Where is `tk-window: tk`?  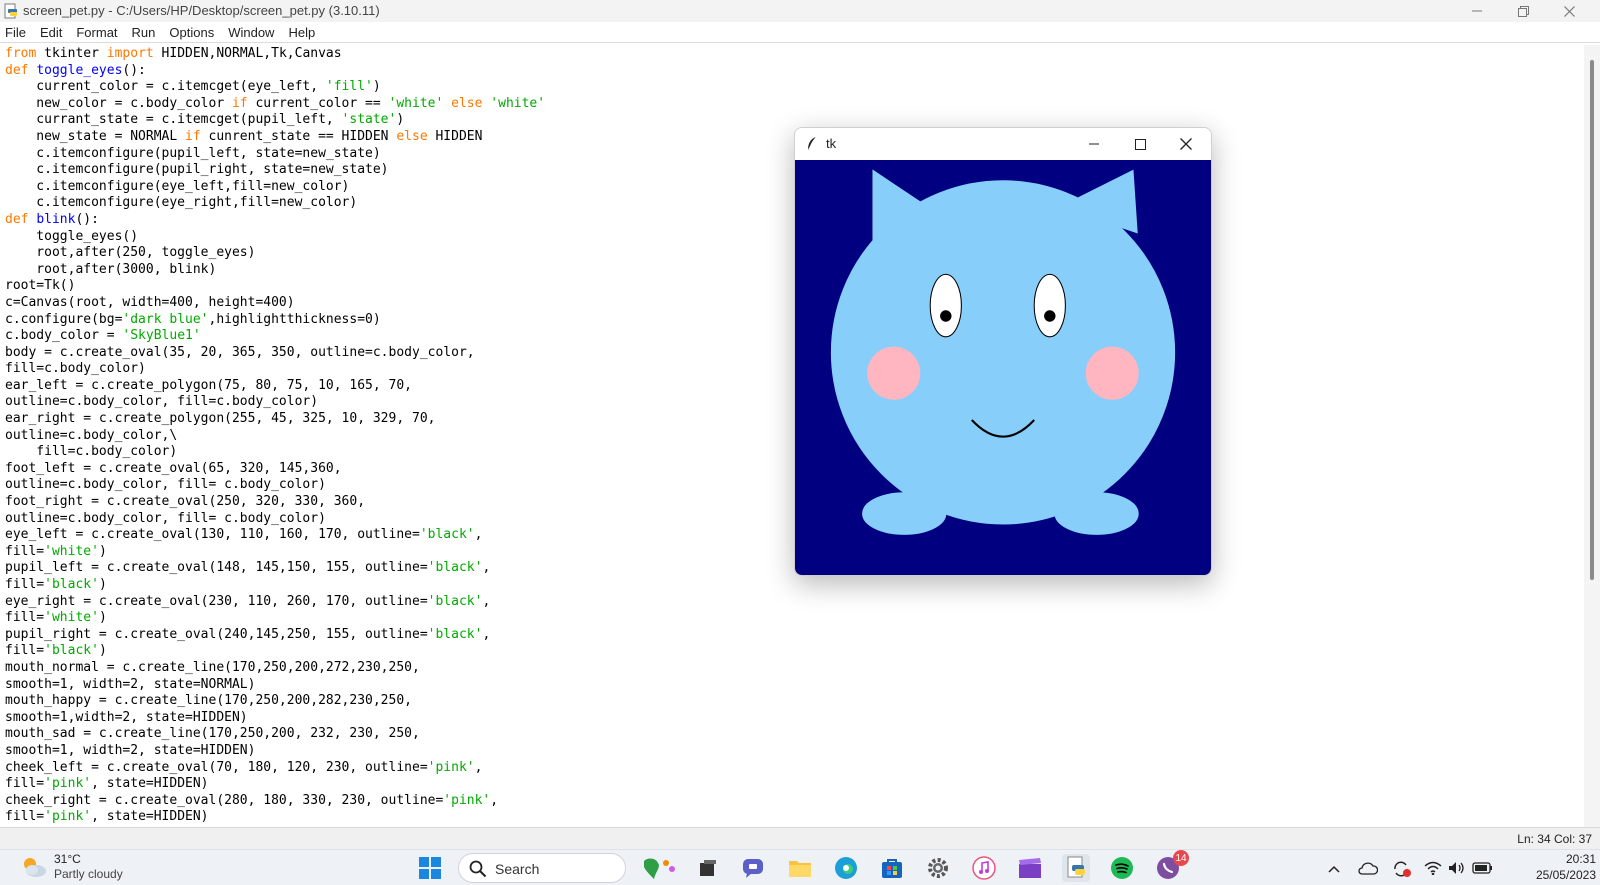
tk-window: tk is located at coordinates (1003, 351).